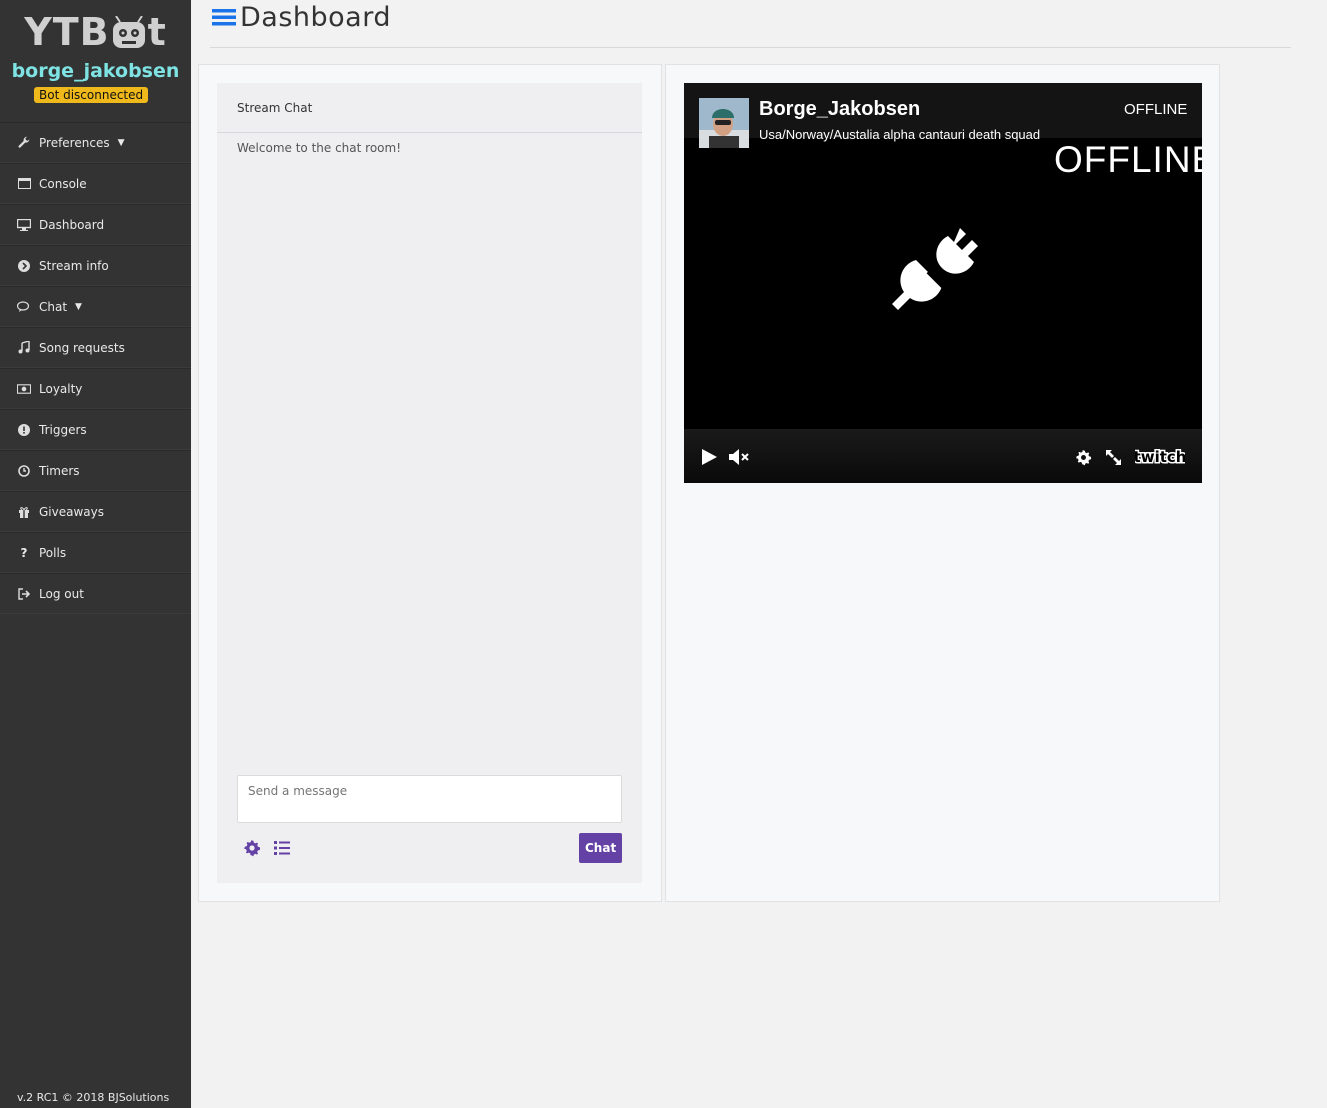 Image resolution: width=1327 pixels, height=1108 pixels. What do you see at coordinates (750, 47) in the screenshot?
I see `header-divider` at bounding box center [750, 47].